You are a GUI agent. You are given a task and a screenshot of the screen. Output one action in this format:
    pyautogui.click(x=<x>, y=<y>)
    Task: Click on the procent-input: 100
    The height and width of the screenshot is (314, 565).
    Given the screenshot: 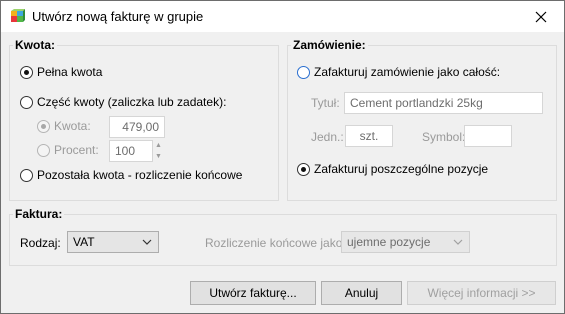 What is the action you would take?
    pyautogui.click(x=131, y=151)
    